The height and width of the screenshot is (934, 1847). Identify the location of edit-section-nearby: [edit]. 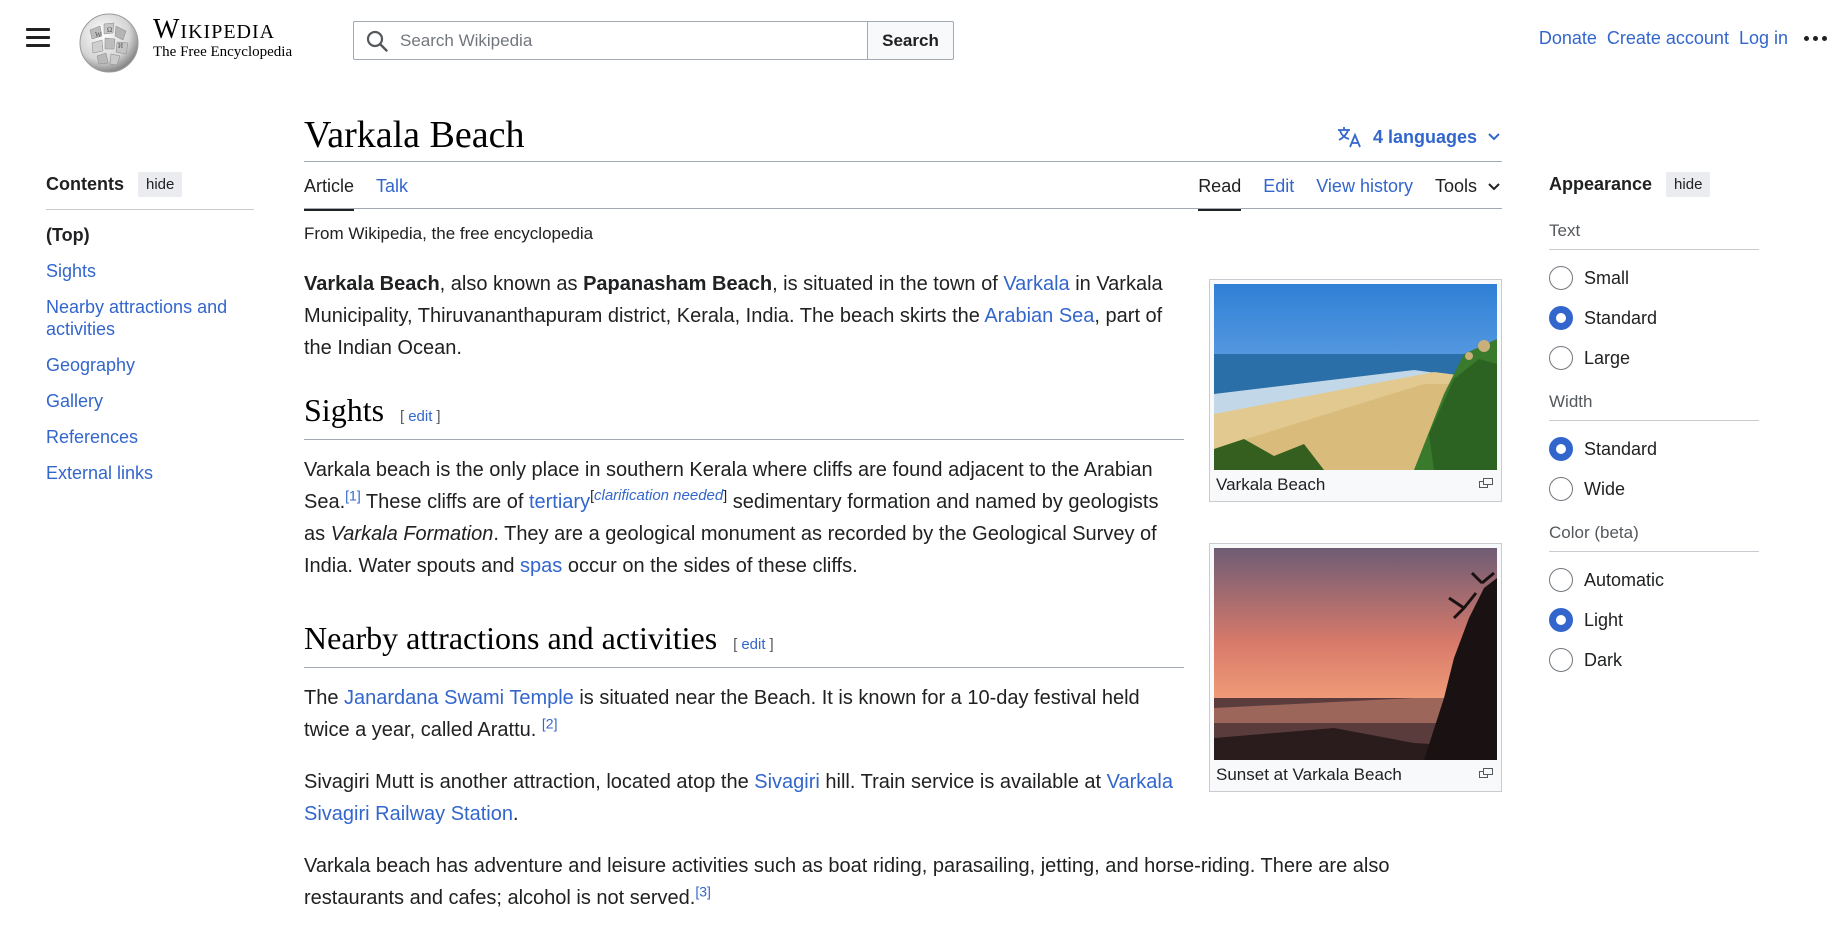
(753, 644).